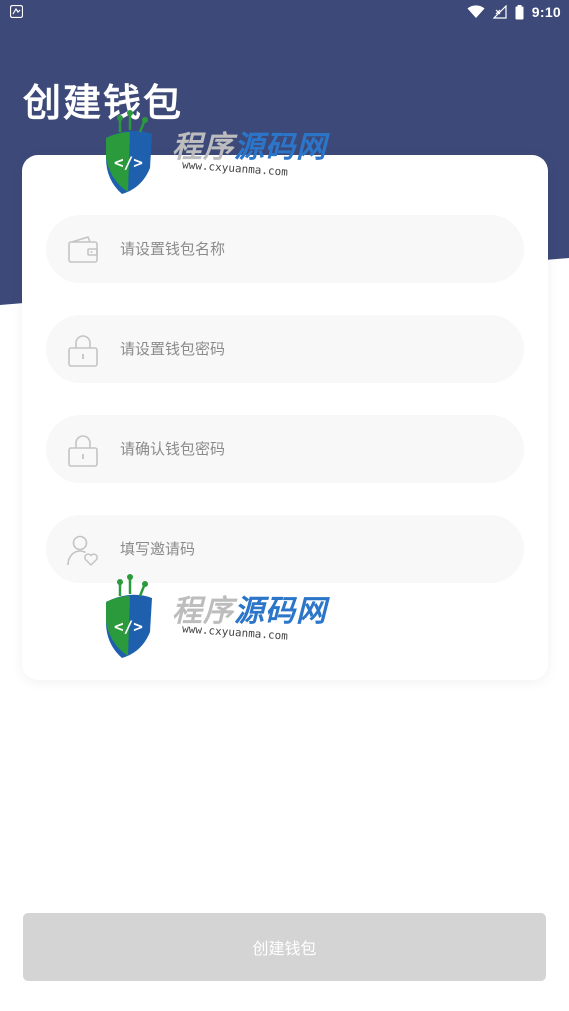 The height and width of the screenshot is (1011, 569). What do you see at coordinates (310, 549) in the screenshot?
I see `invite-code-input` at bounding box center [310, 549].